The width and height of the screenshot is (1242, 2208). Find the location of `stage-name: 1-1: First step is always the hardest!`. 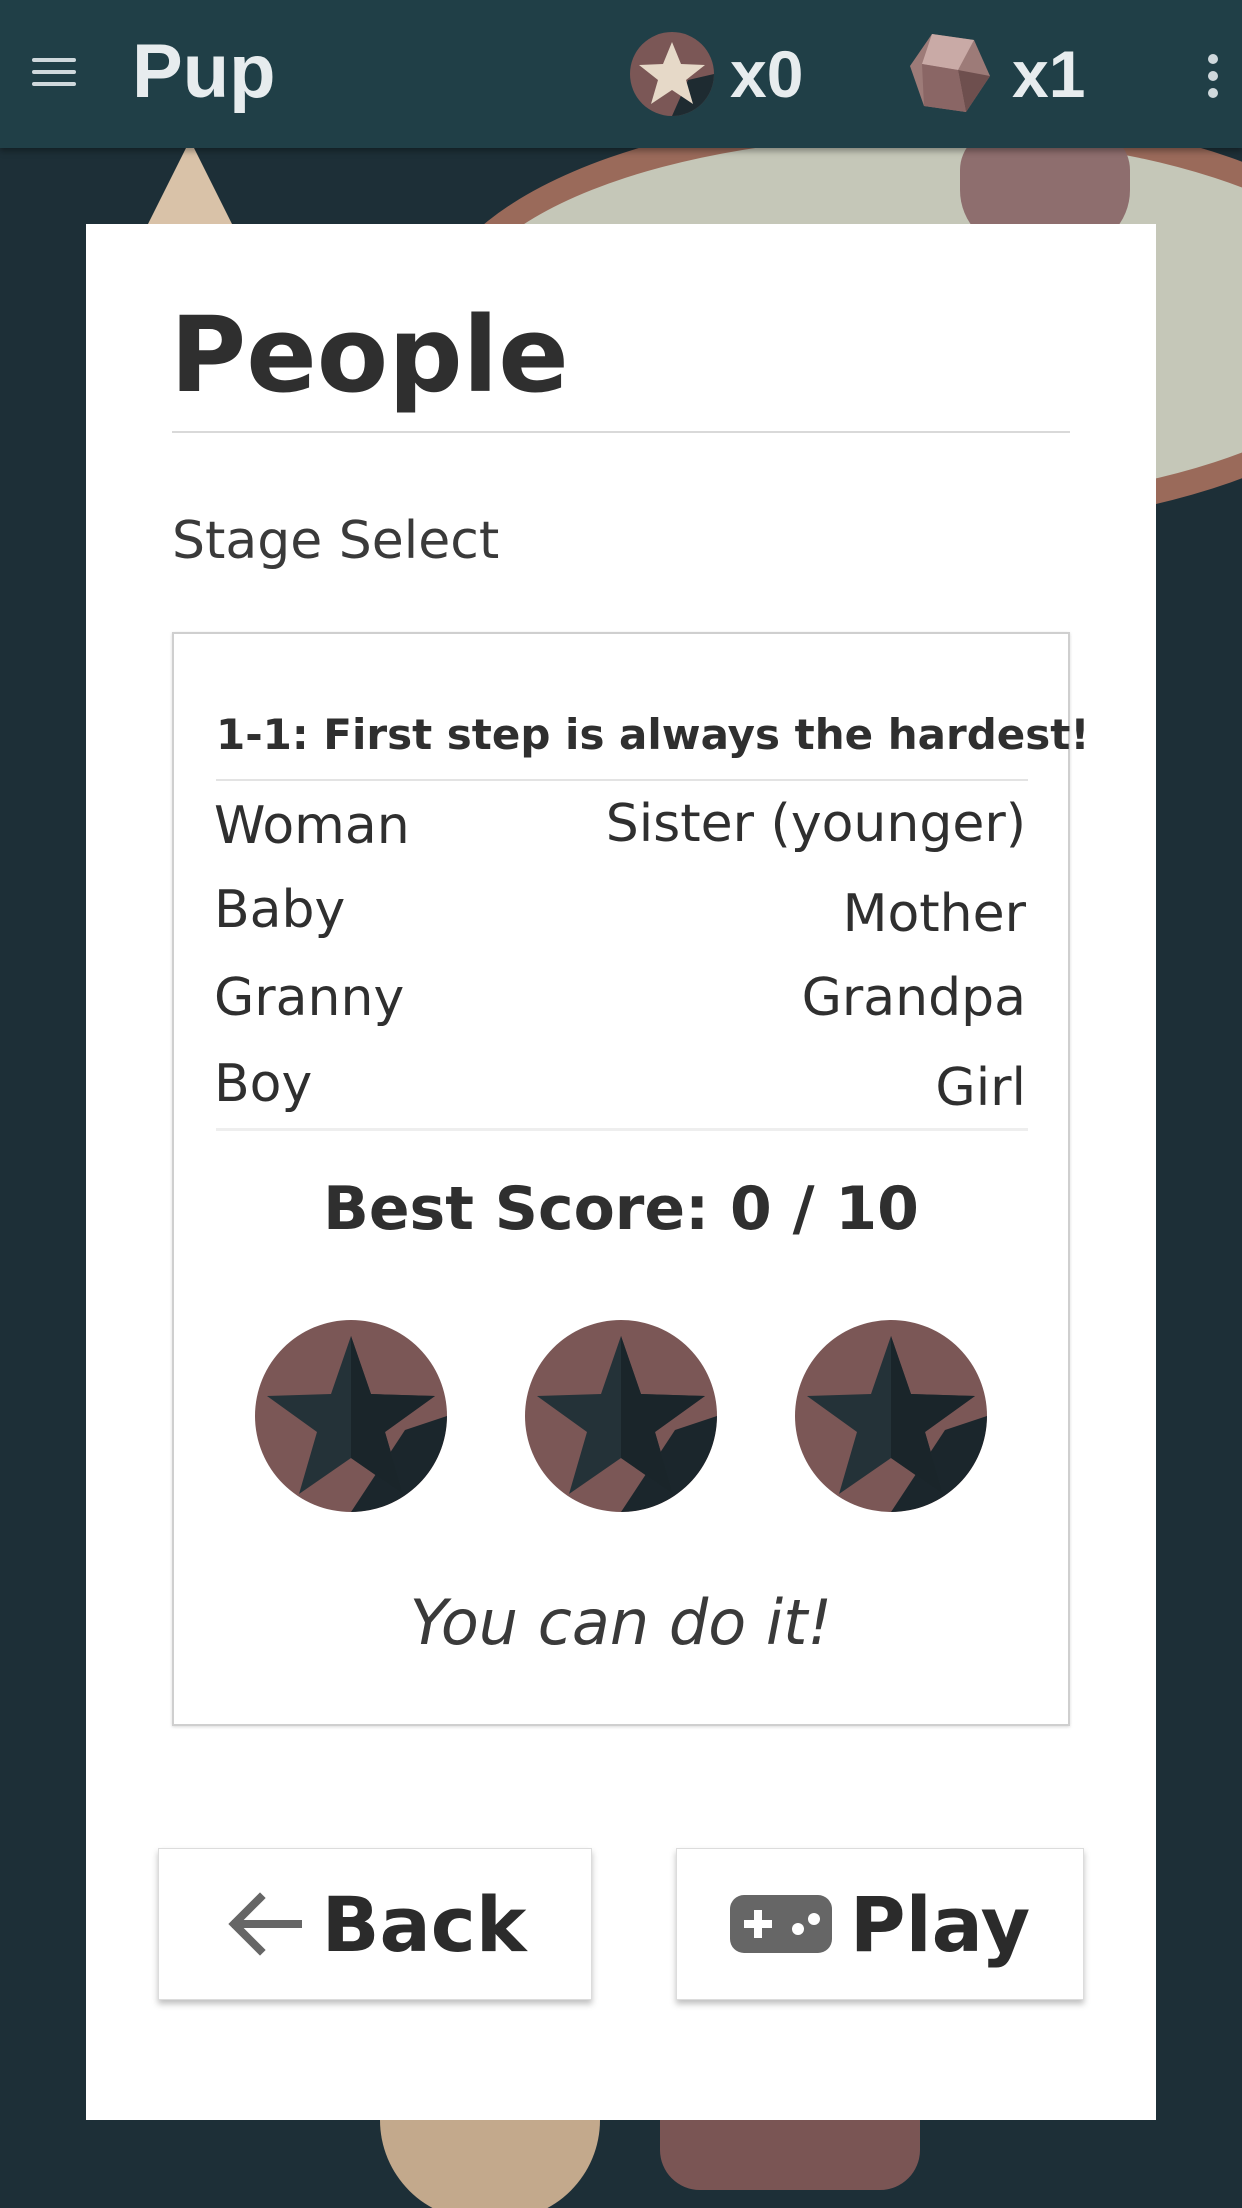

stage-name: 1-1: First step is always the hardest! is located at coordinates (653, 734).